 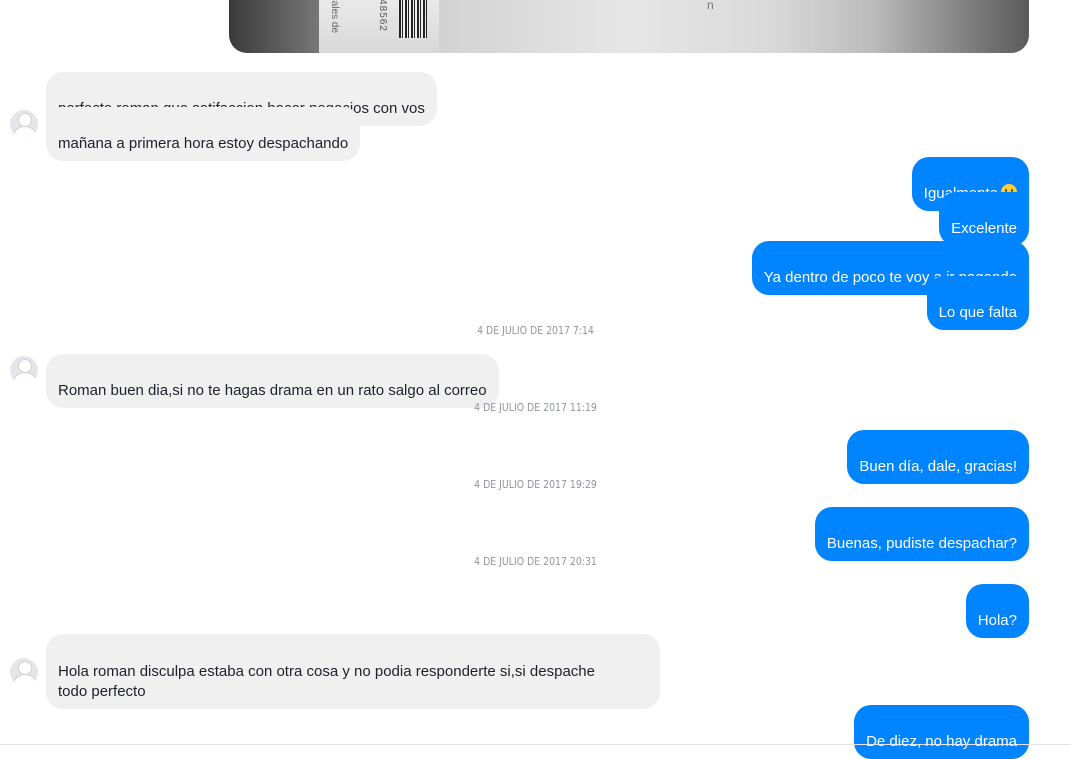 I want to click on message-outgoing: Lo que falta, so click(x=977, y=303).